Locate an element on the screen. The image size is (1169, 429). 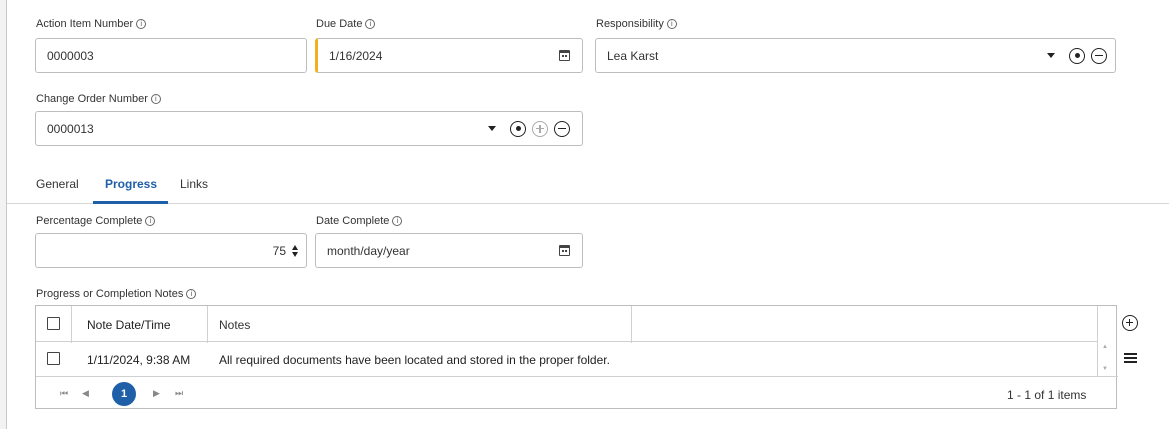
spinner-up-icon is located at coordinates (295, 247).